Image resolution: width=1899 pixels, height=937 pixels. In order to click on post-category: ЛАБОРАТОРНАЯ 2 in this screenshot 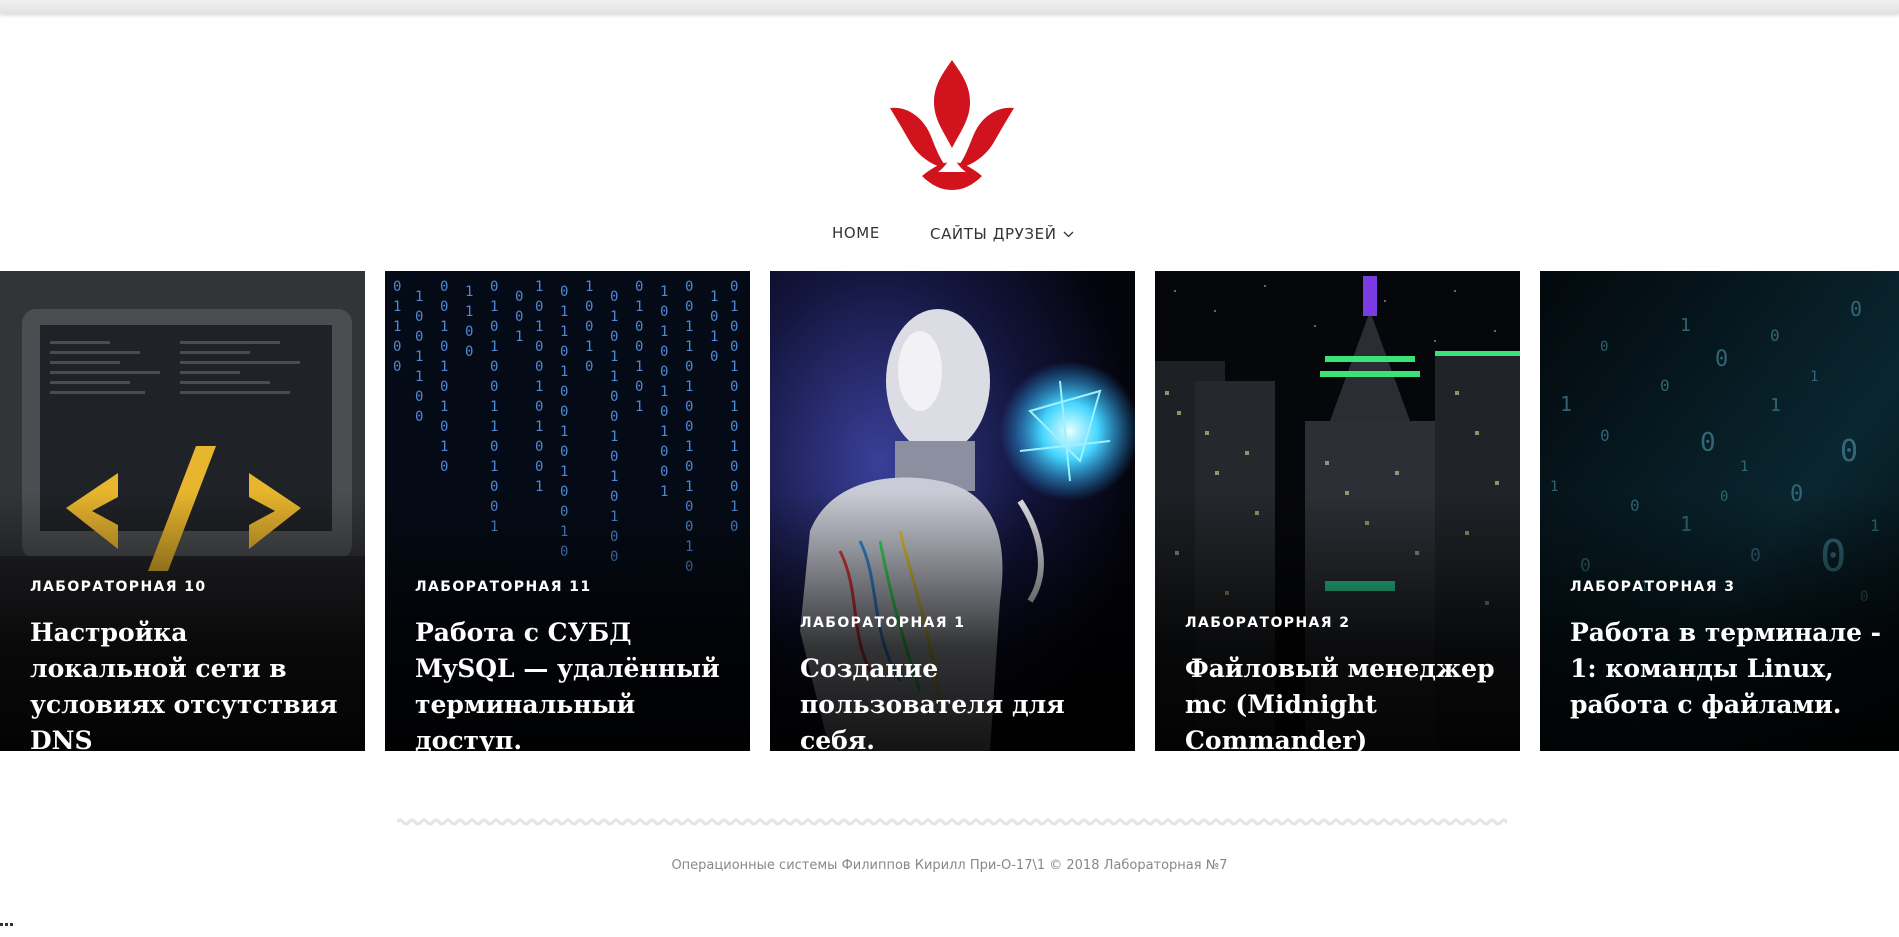, I will do `click(1267, 623)`.